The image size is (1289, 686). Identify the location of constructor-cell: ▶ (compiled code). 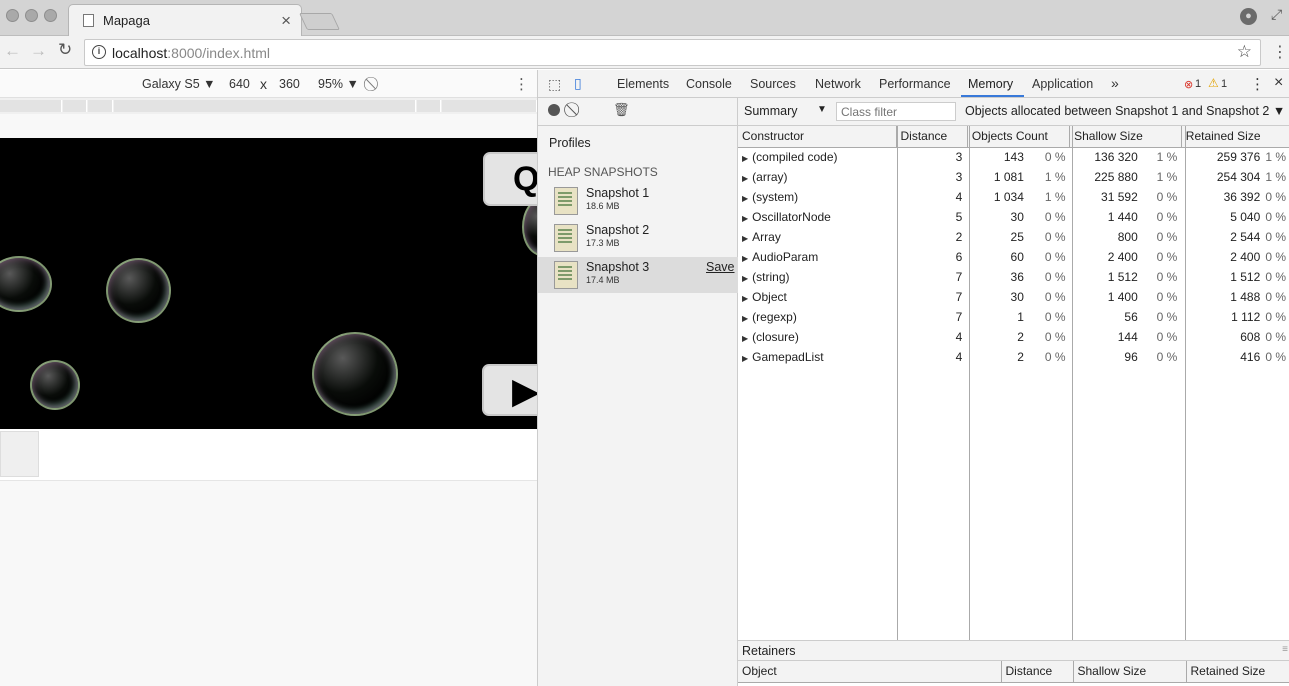
(817, 157).